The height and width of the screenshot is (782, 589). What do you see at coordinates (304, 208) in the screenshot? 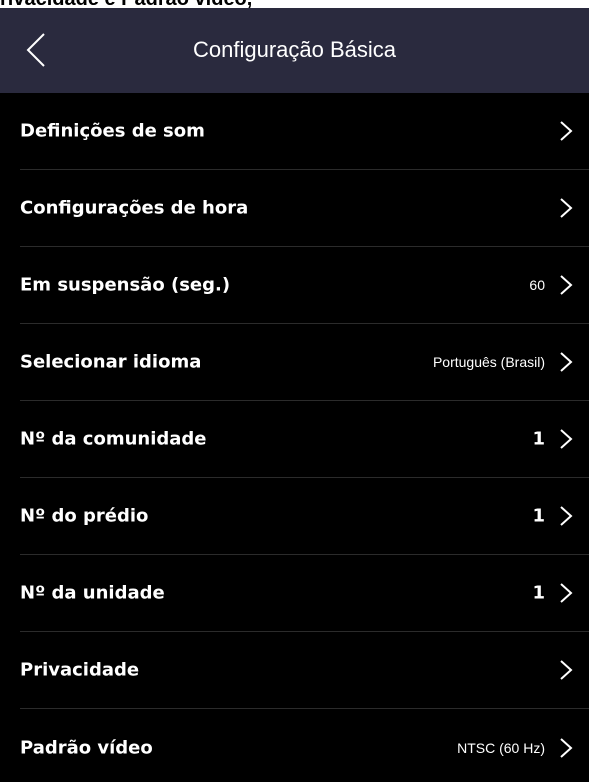
I see `row-time-settings: Configurações de hora` at bounding box center [304, 208].